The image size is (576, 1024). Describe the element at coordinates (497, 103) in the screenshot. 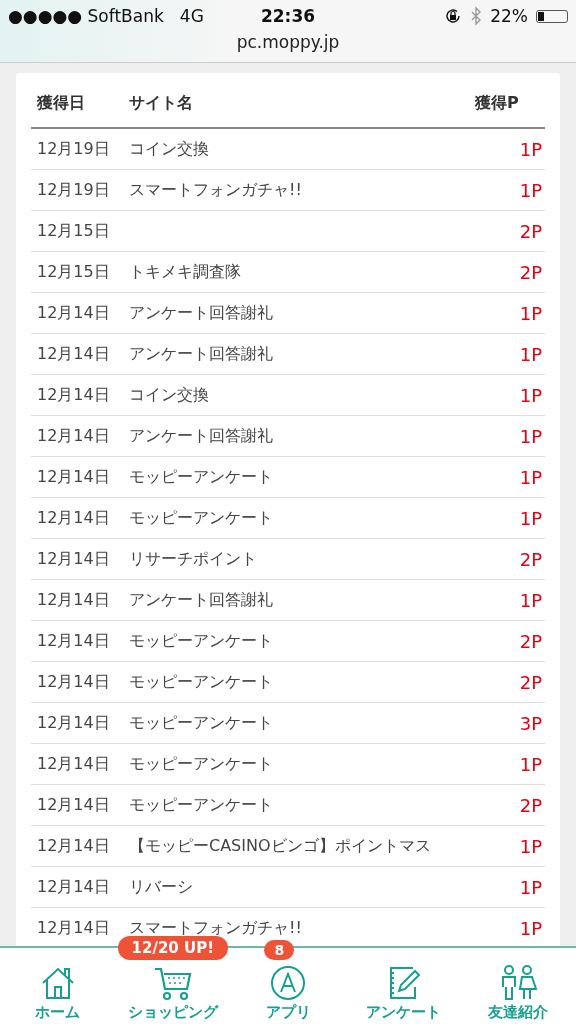

I see `column-header: 獲得P` at that location.